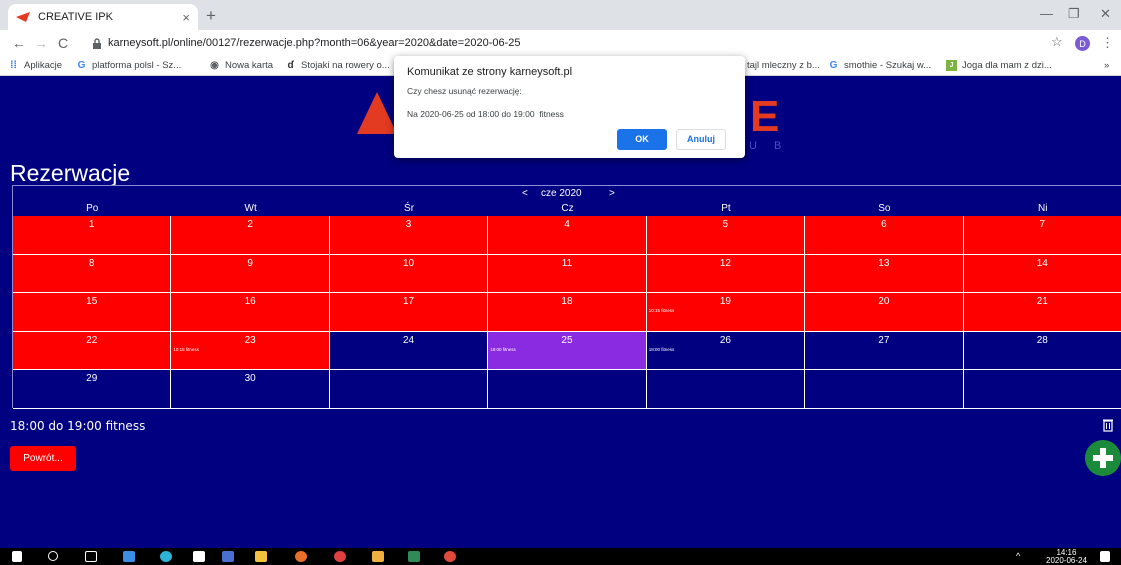 Image resolution: width=1121 pixels, height=565 pixels. Describe the element at coordinates (560, 15) in the screenshot. I see `tab-strip: CREATIVE IPK × + — ❐ ✕` at that location.